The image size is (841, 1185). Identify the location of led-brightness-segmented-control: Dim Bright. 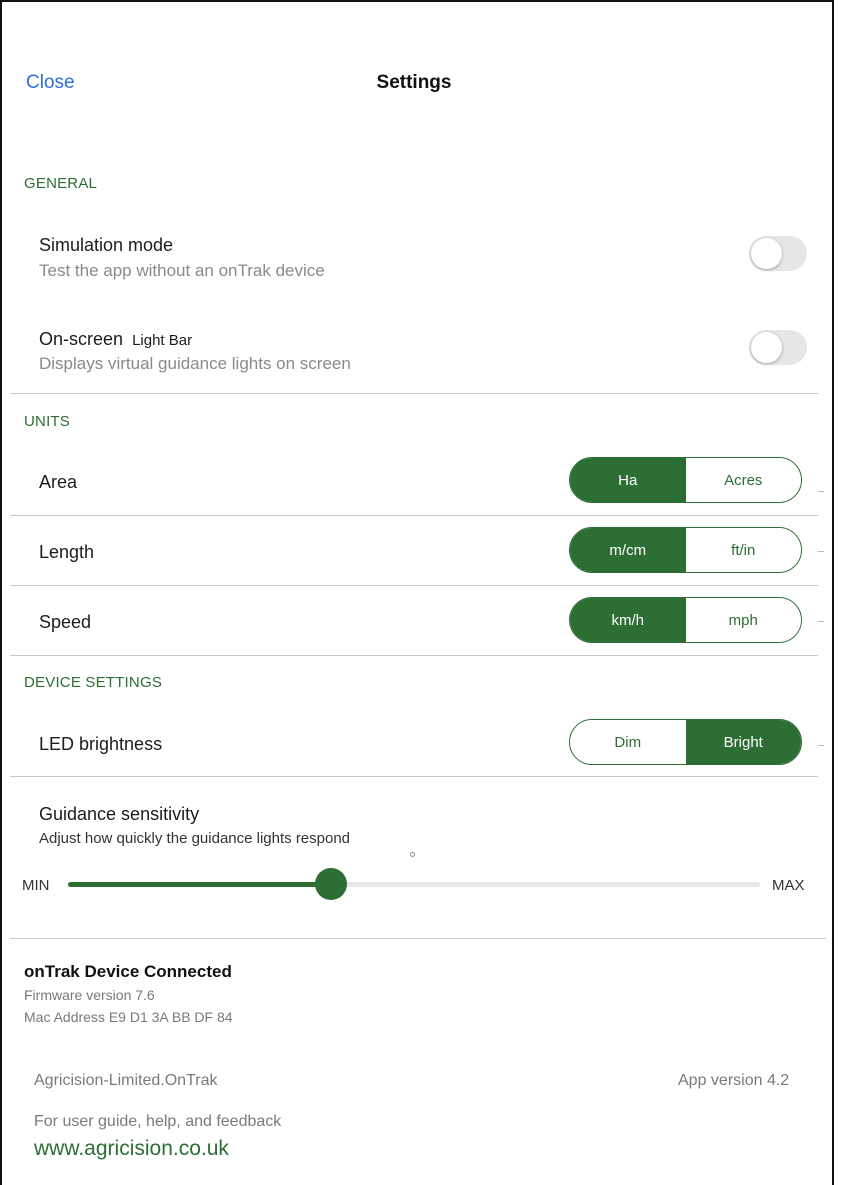
(685, 742).